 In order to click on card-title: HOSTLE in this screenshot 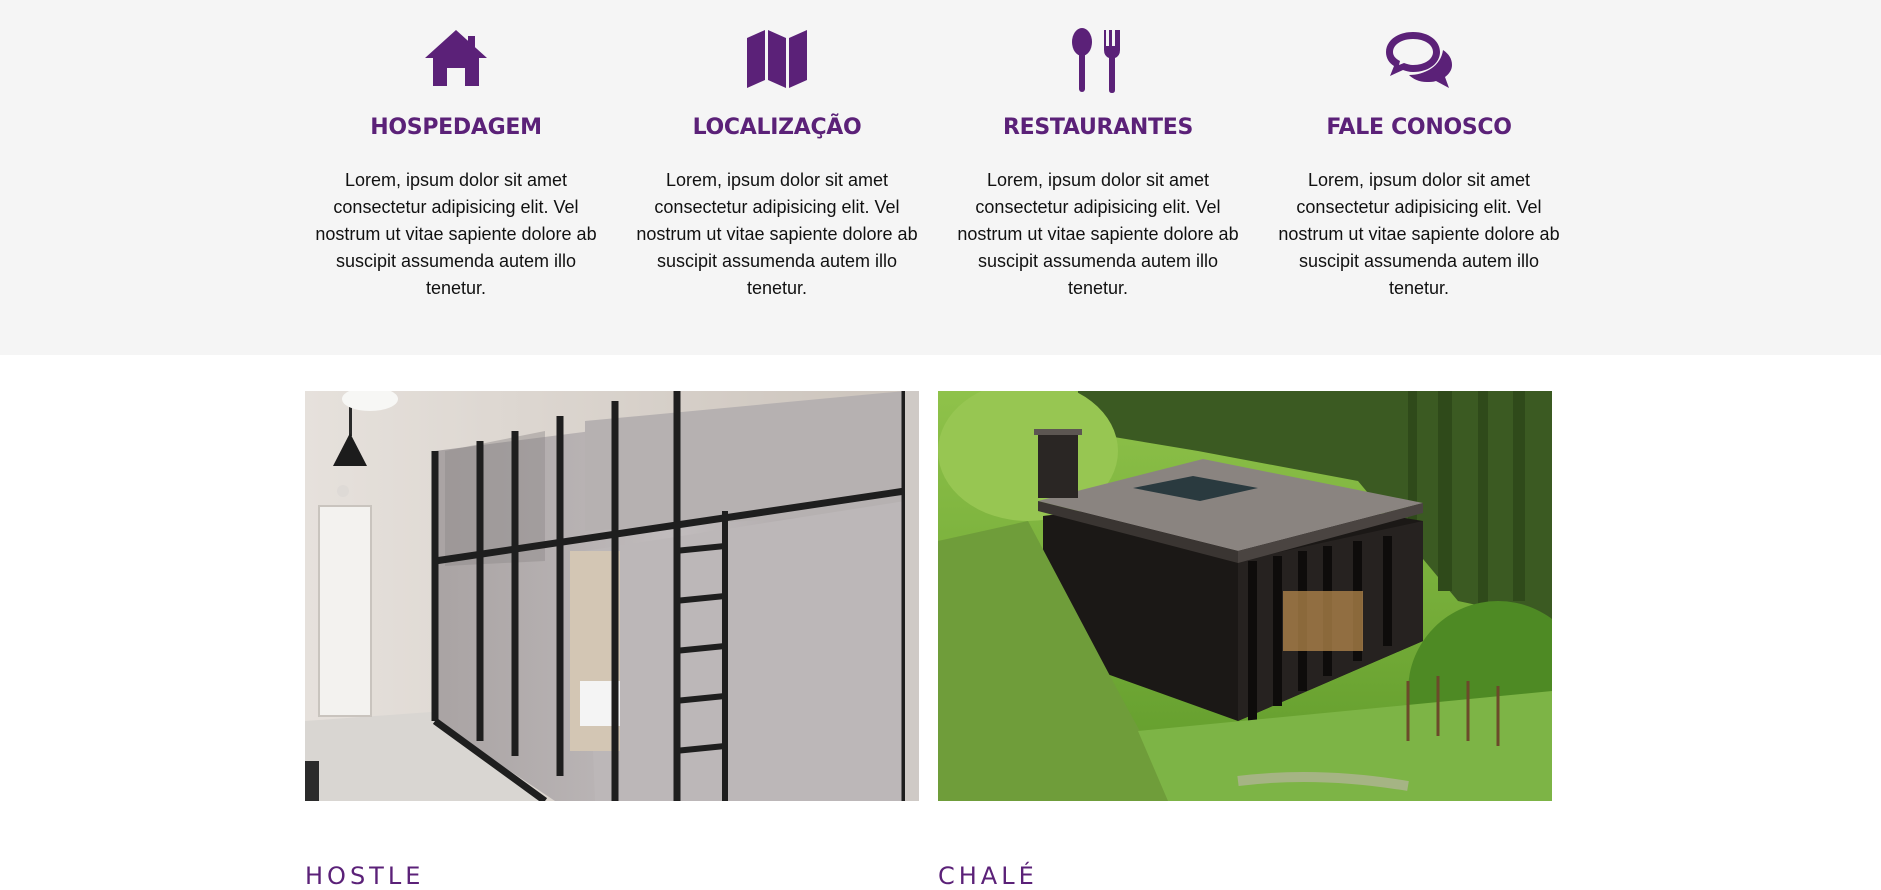, I will do `click(364, 876)`.